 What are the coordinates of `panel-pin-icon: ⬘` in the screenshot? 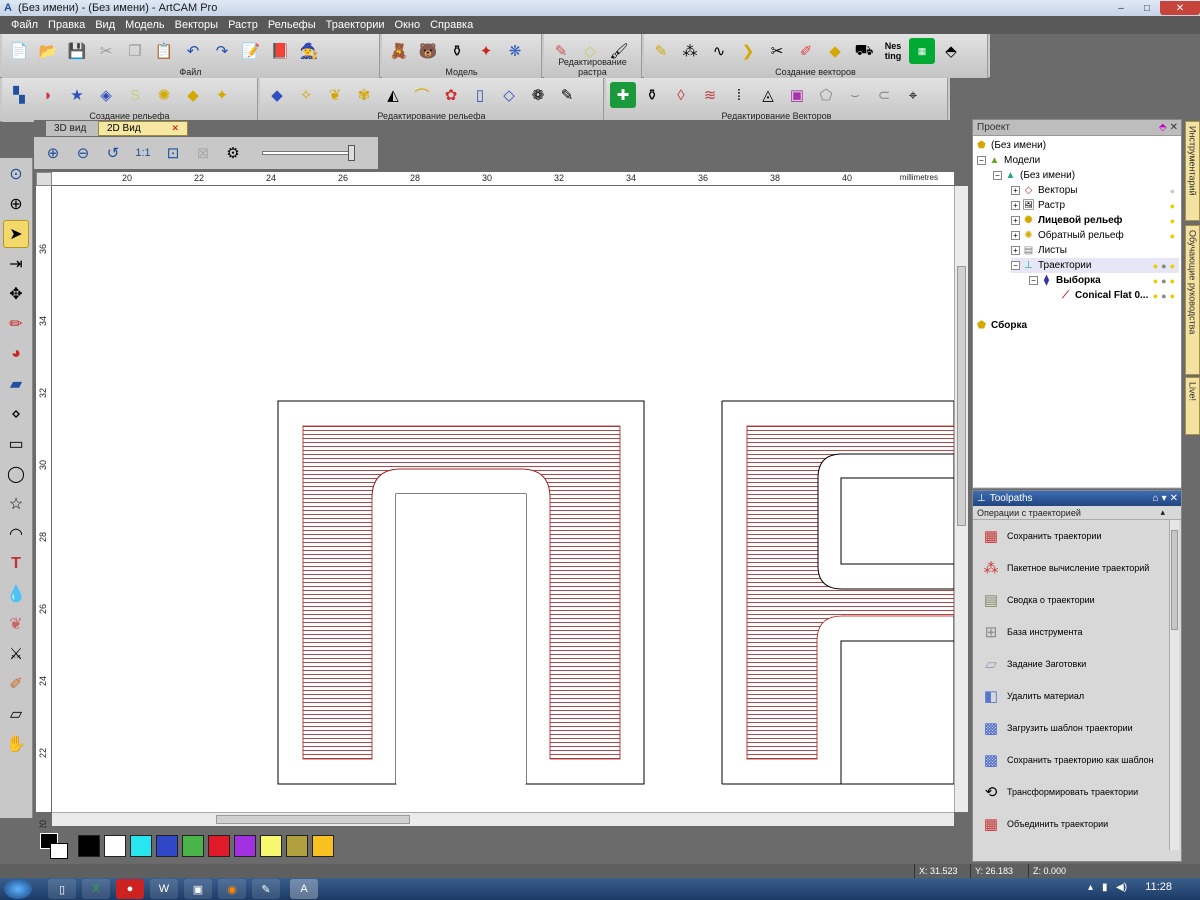 It's located at (1163, 127).